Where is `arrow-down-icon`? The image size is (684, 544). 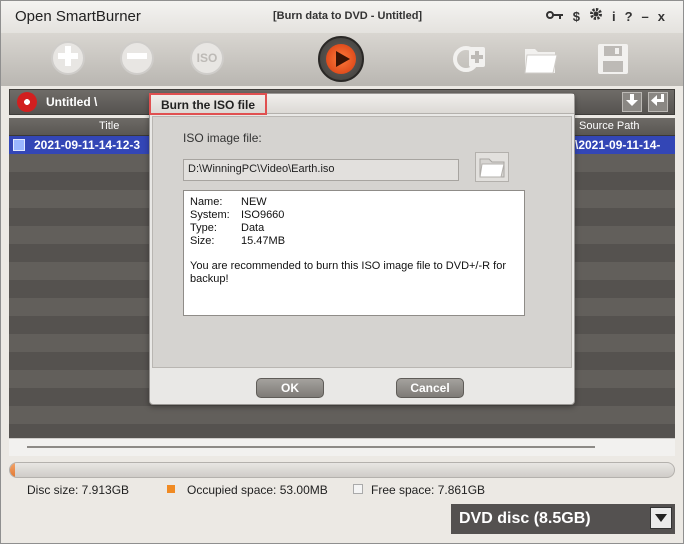
arrow-down-icon is located at coordinates (632, 100).